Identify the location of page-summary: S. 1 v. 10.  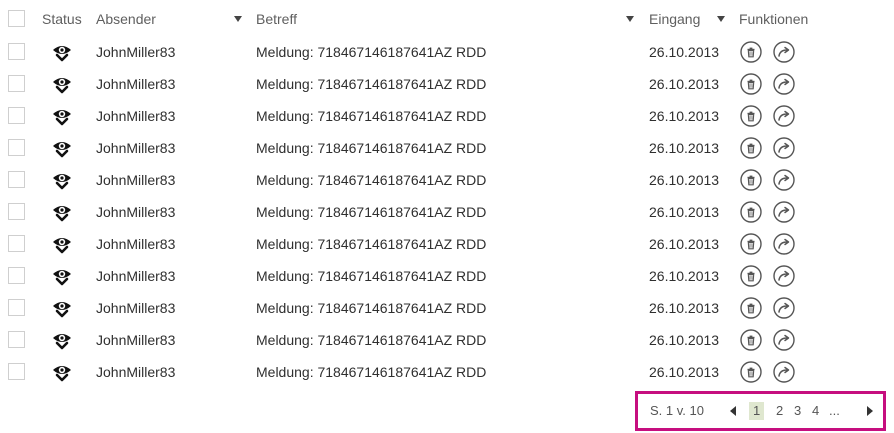
(677, 410).